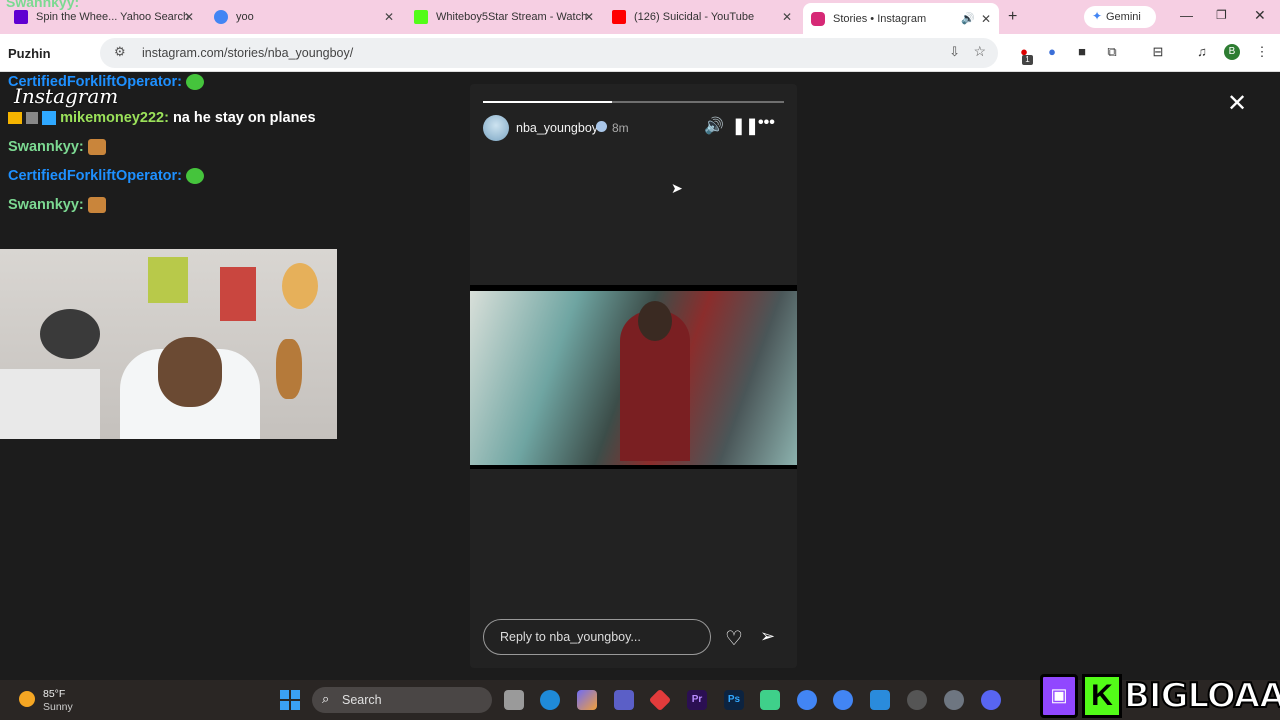 This screenshot has width=1280, height=720. I want to click on weather-temperature: 85°F, so click(54, 694).